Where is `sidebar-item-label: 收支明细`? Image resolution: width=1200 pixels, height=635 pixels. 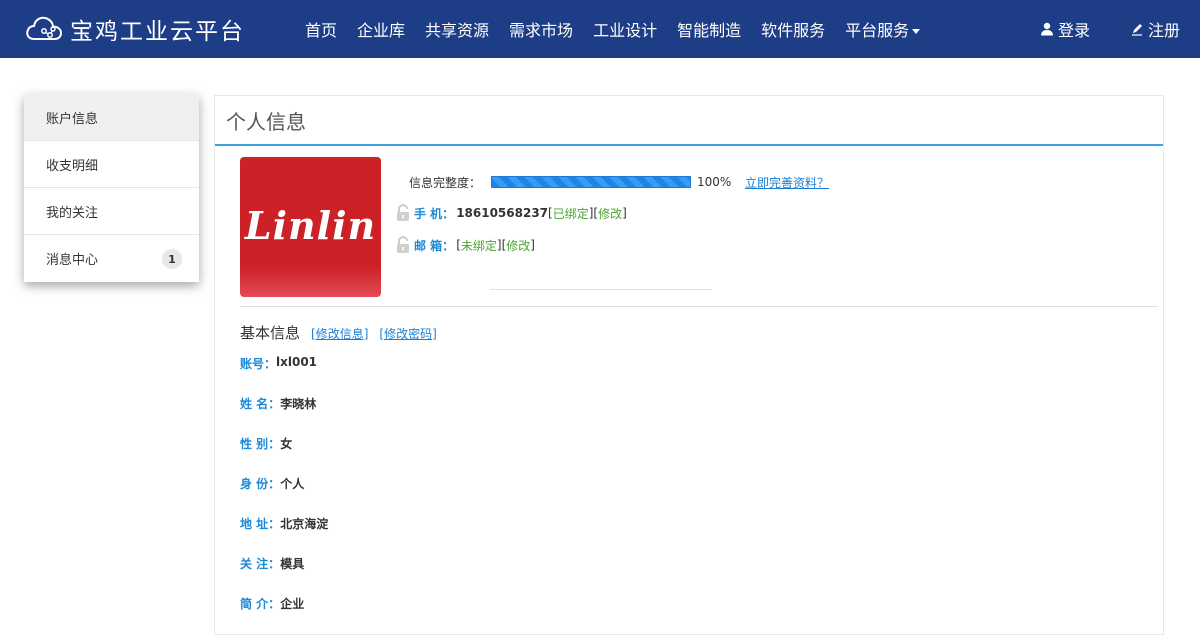
sidebar-item-label: 收支明细 is located at coordinates (72, 166).